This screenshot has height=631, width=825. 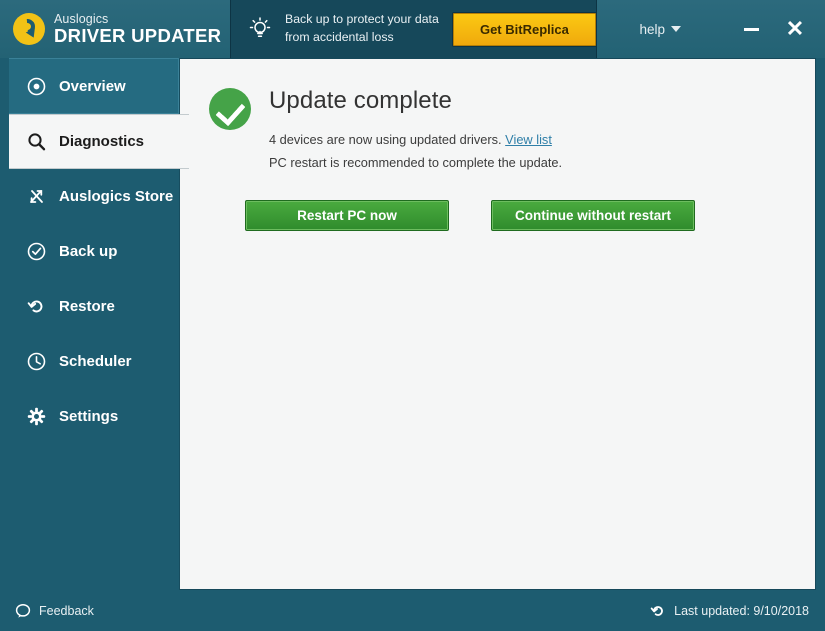 I want to click on status-line-devices-text: 4 devices are now using updated drivers., so click(x=387, y=139).